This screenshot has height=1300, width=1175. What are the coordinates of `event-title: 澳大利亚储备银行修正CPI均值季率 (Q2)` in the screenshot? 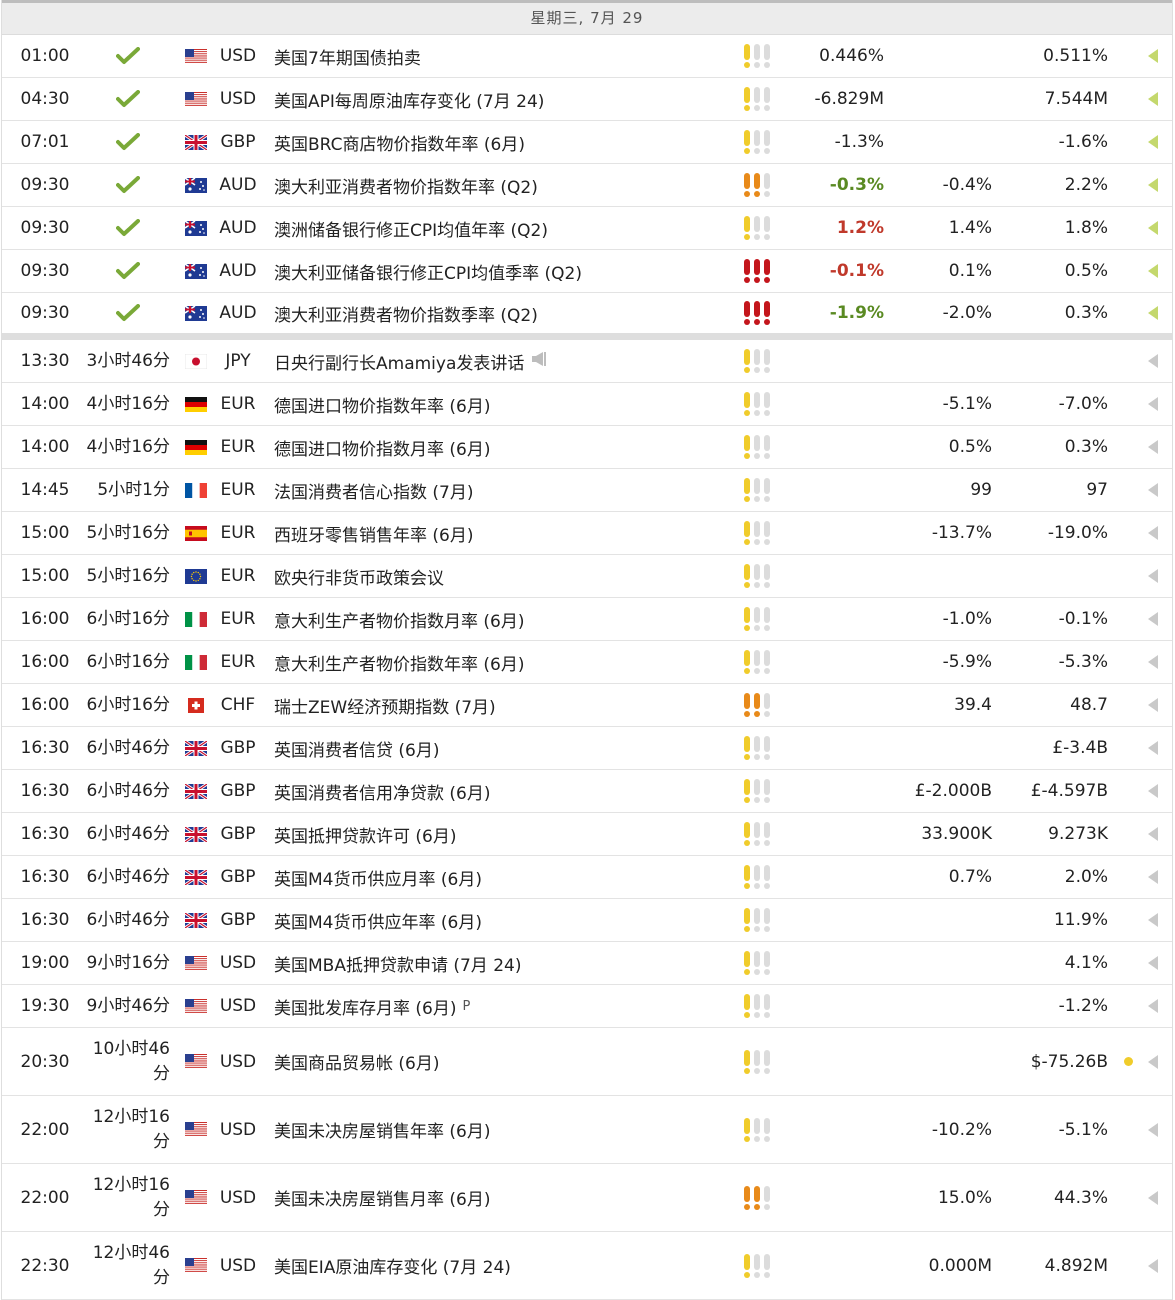 It's located at (501, 271).